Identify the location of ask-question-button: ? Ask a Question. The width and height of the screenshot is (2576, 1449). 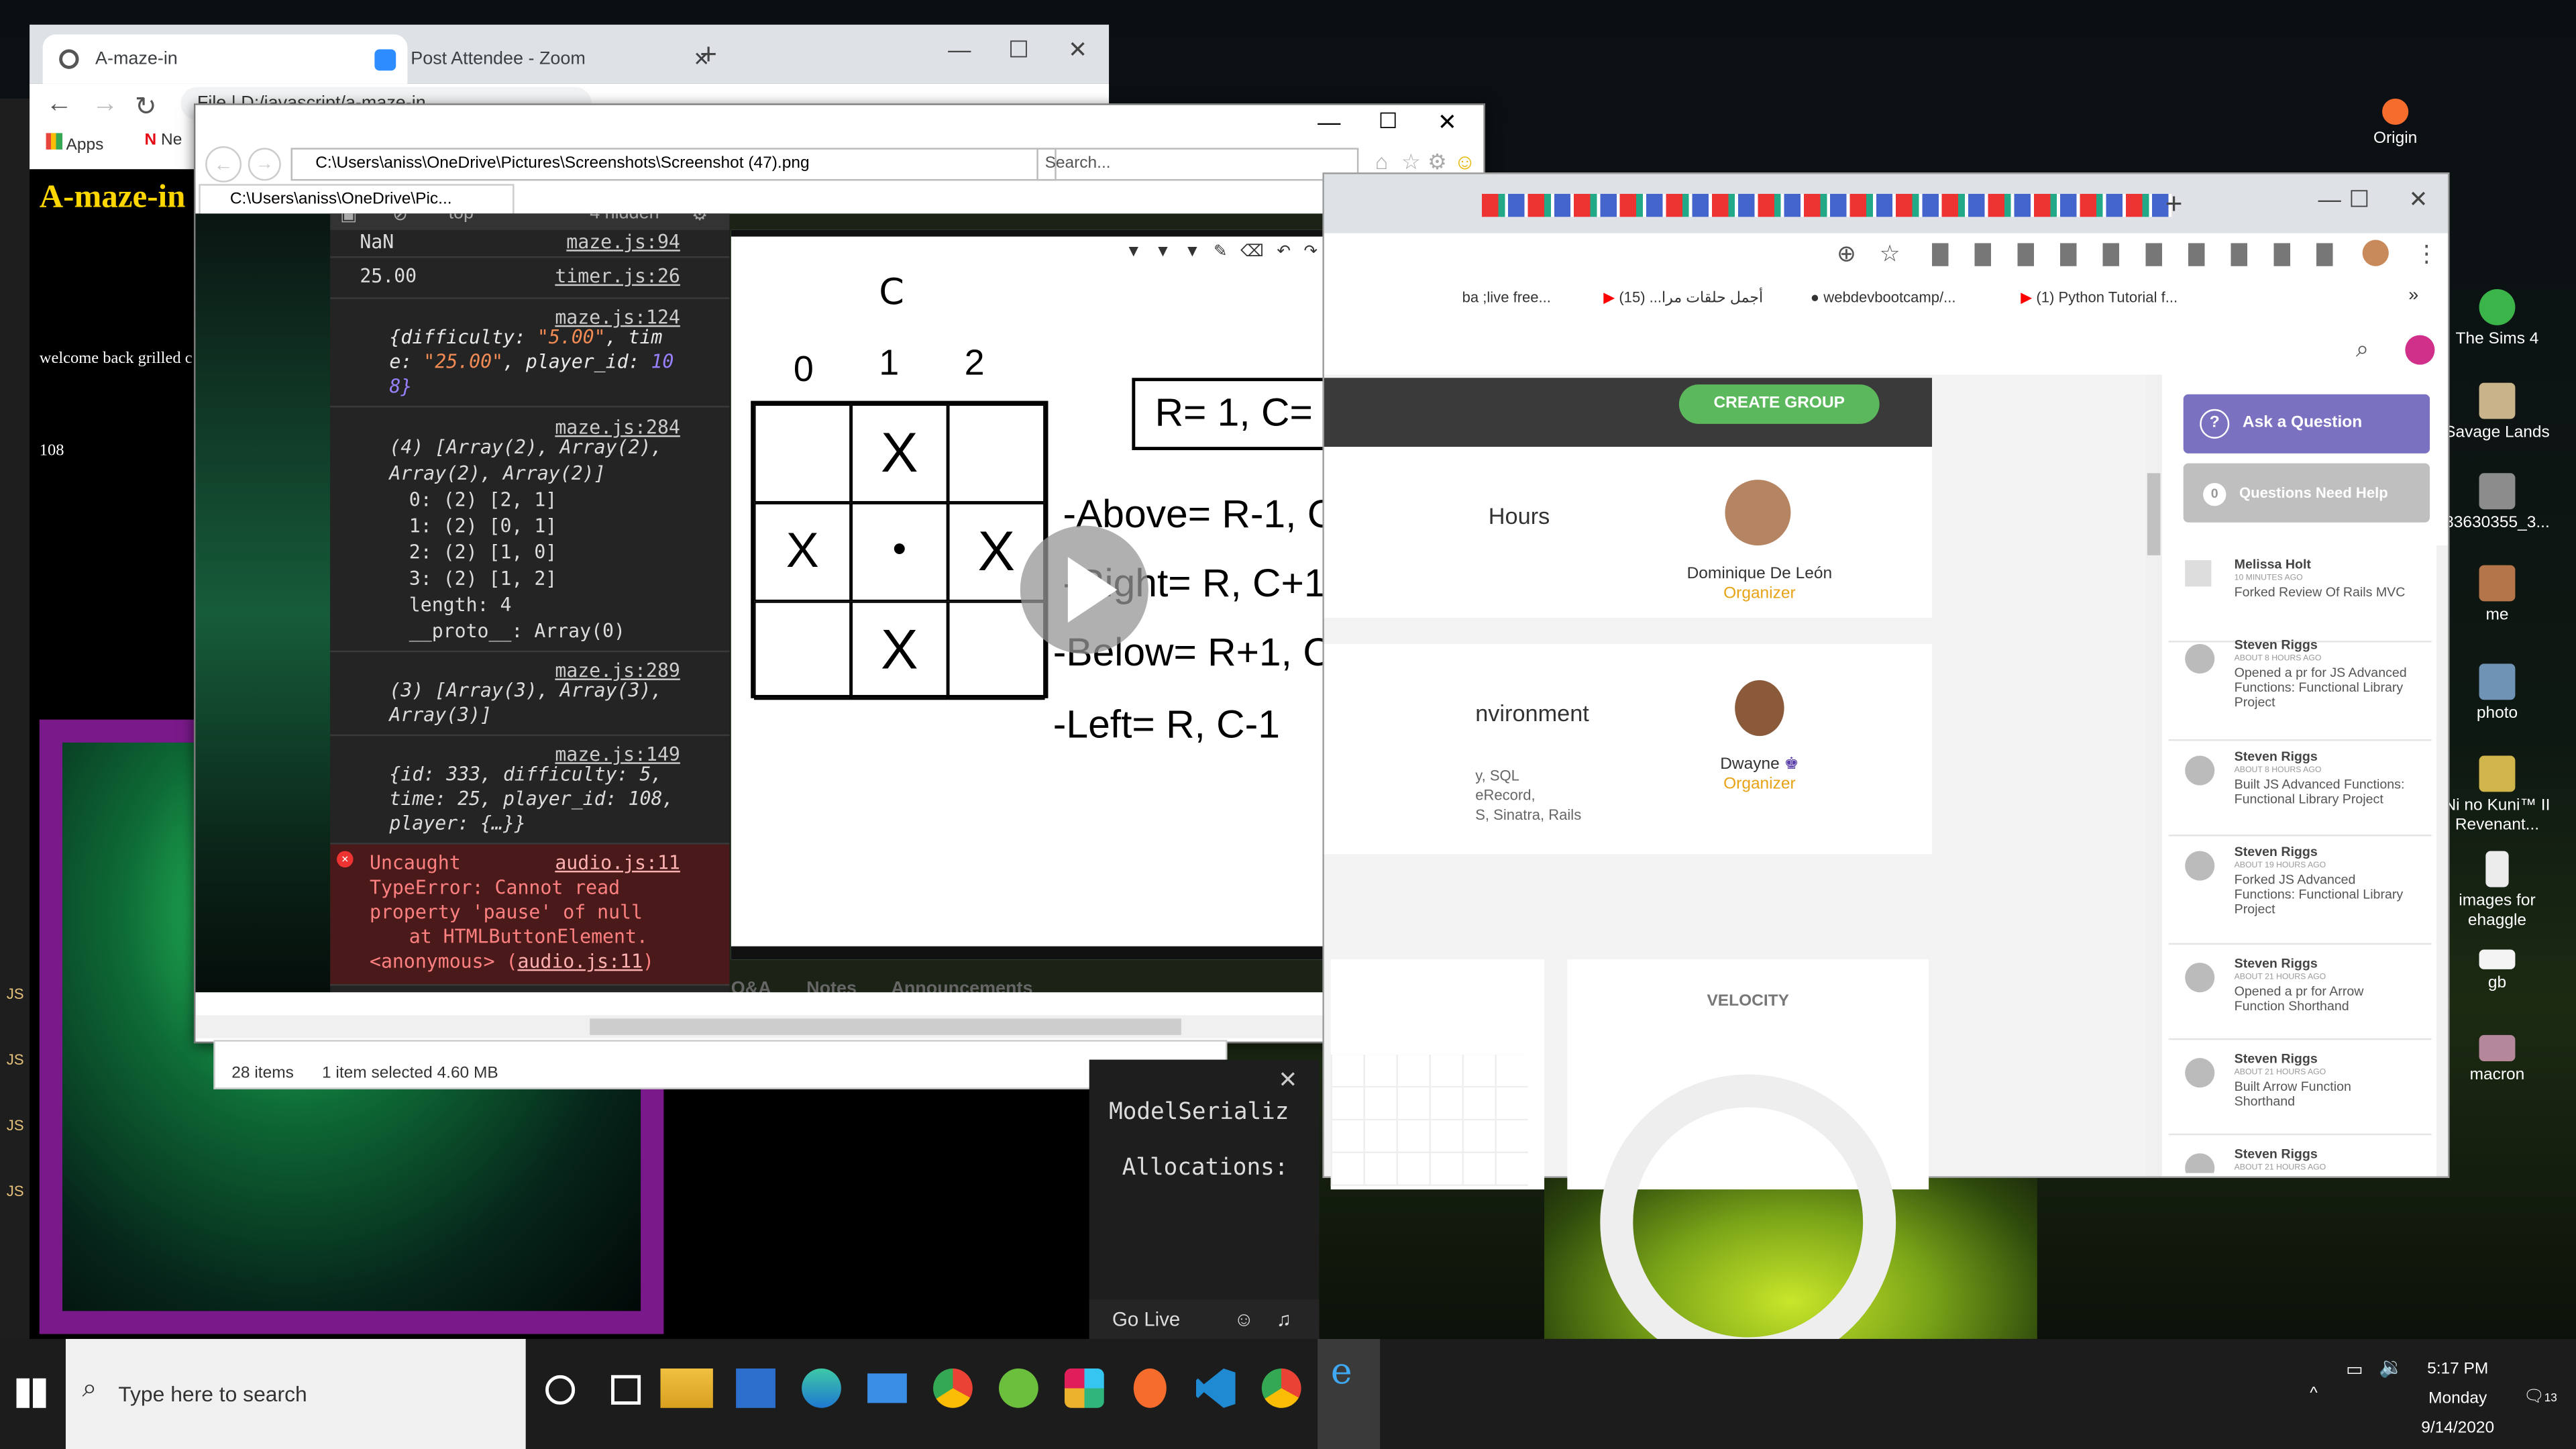
(2306, 423).